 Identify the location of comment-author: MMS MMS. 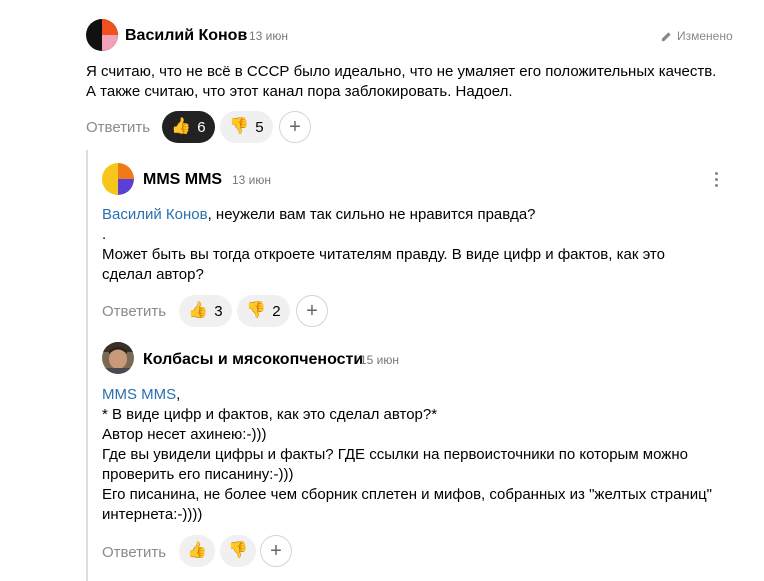
(182, 180).